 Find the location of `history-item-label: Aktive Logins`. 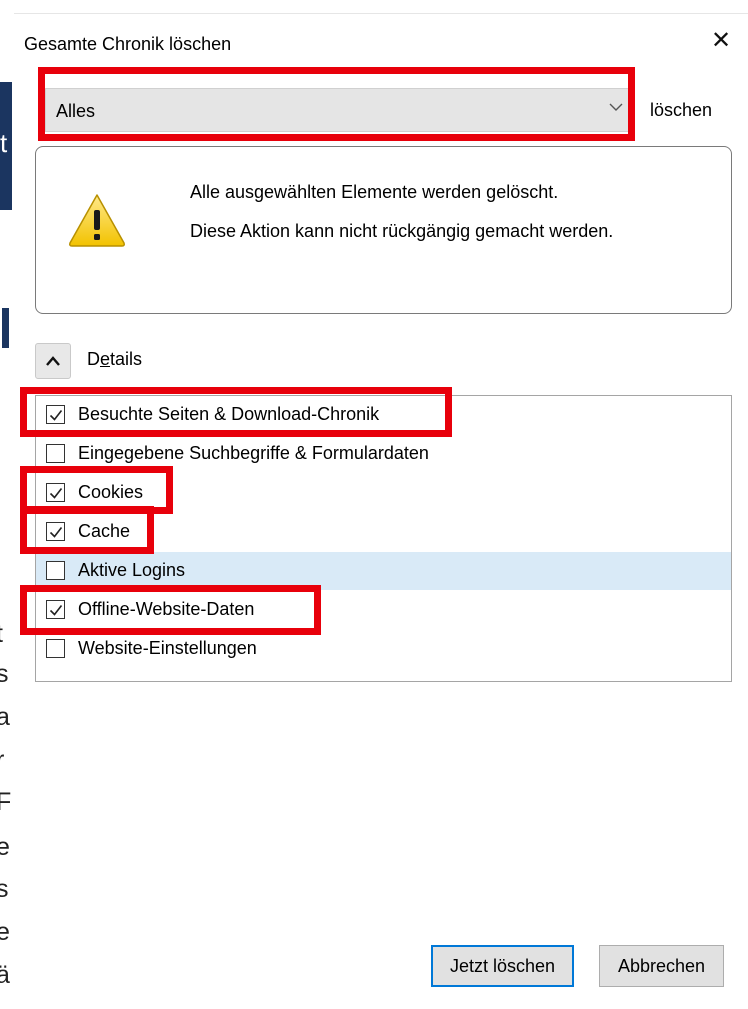

history-item-label: Aktive Logins is located at coordinates (132, 570).